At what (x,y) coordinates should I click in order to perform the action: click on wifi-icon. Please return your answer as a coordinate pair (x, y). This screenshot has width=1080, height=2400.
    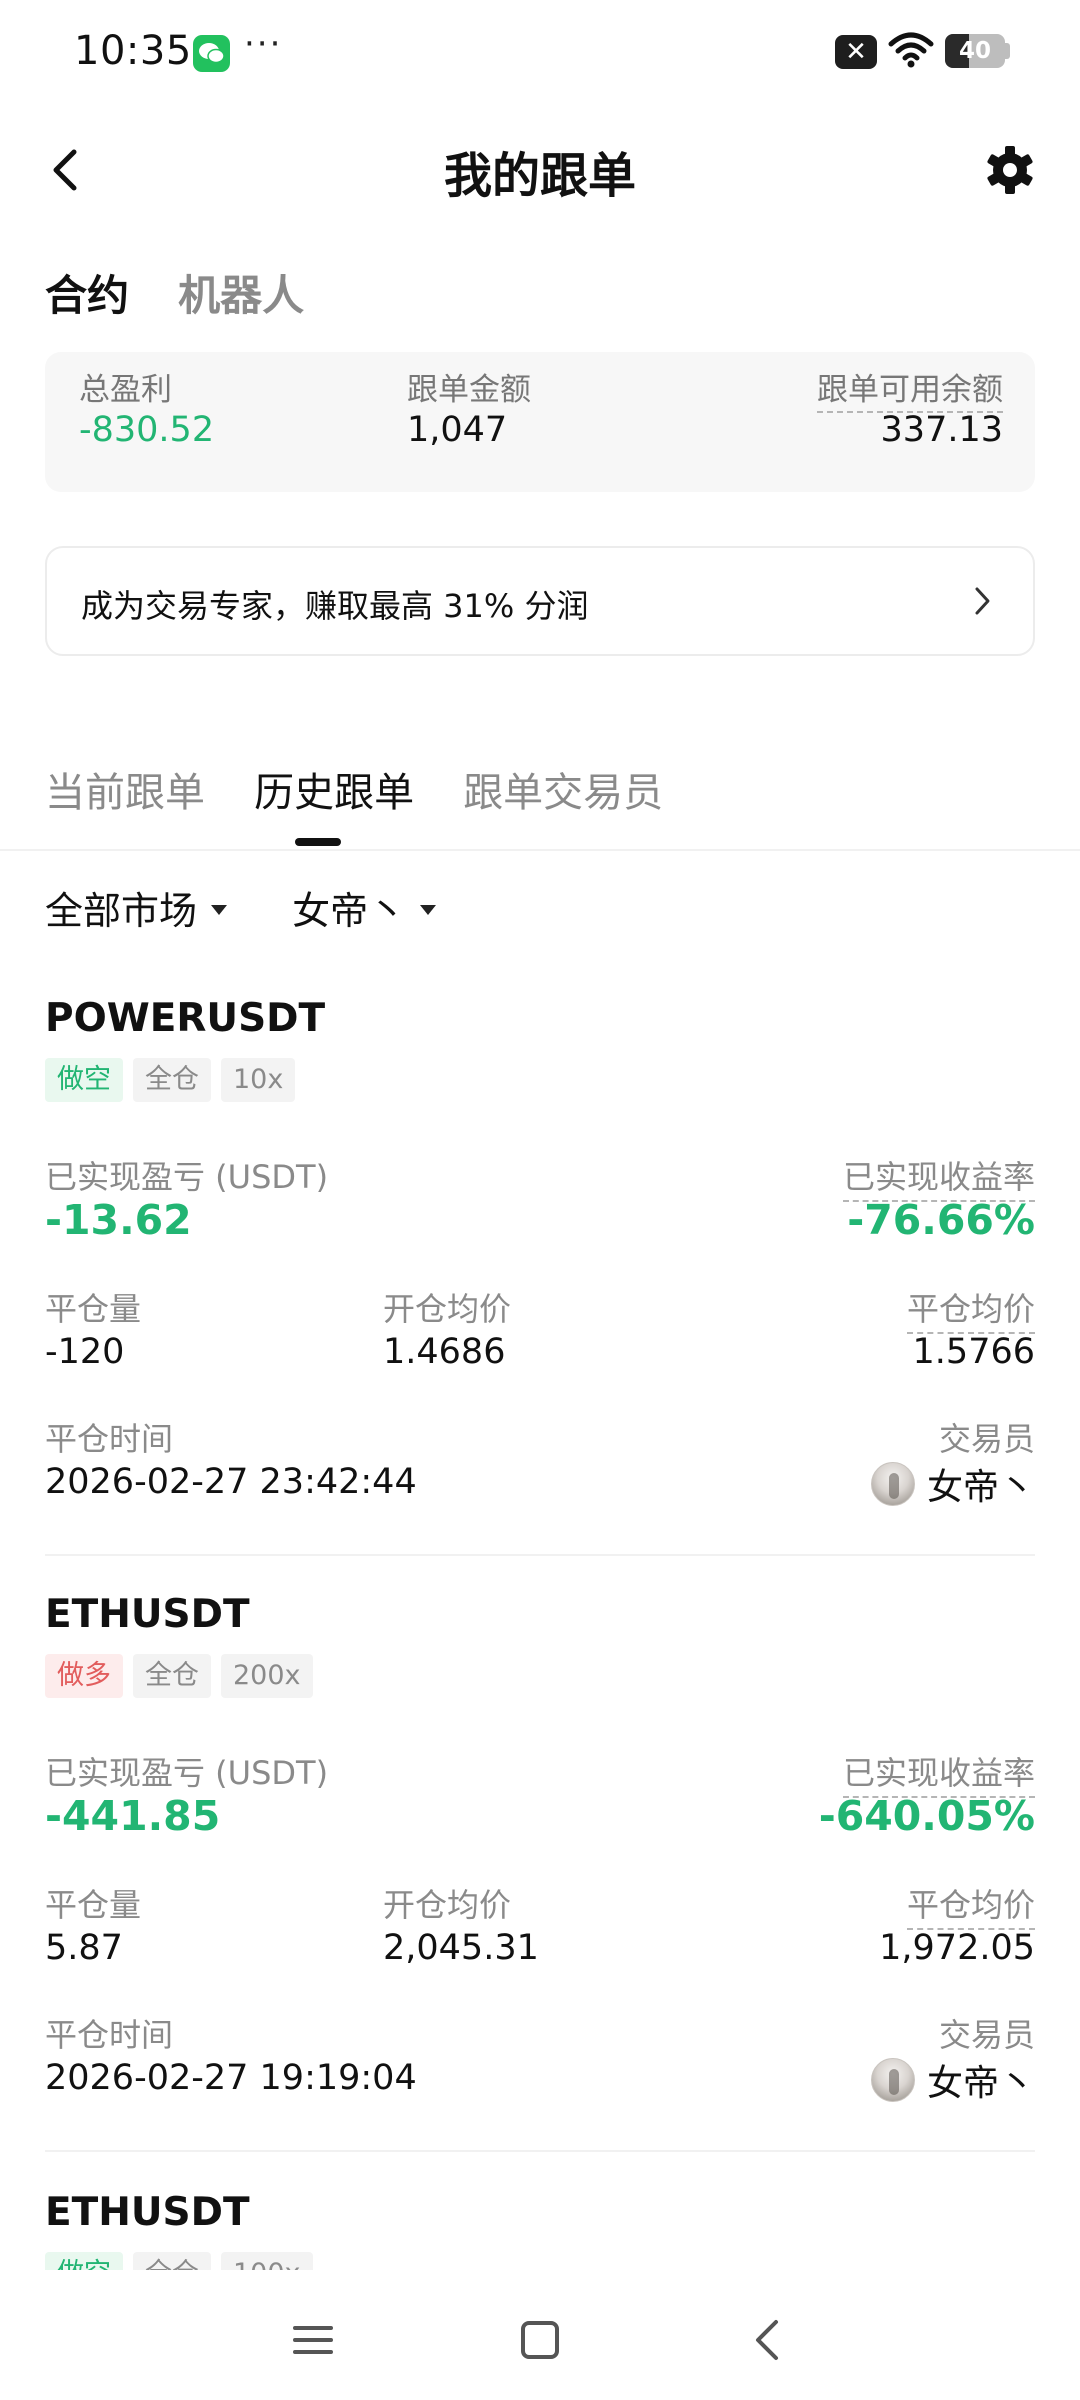
    Looking at the image, I should click on (911, 50).